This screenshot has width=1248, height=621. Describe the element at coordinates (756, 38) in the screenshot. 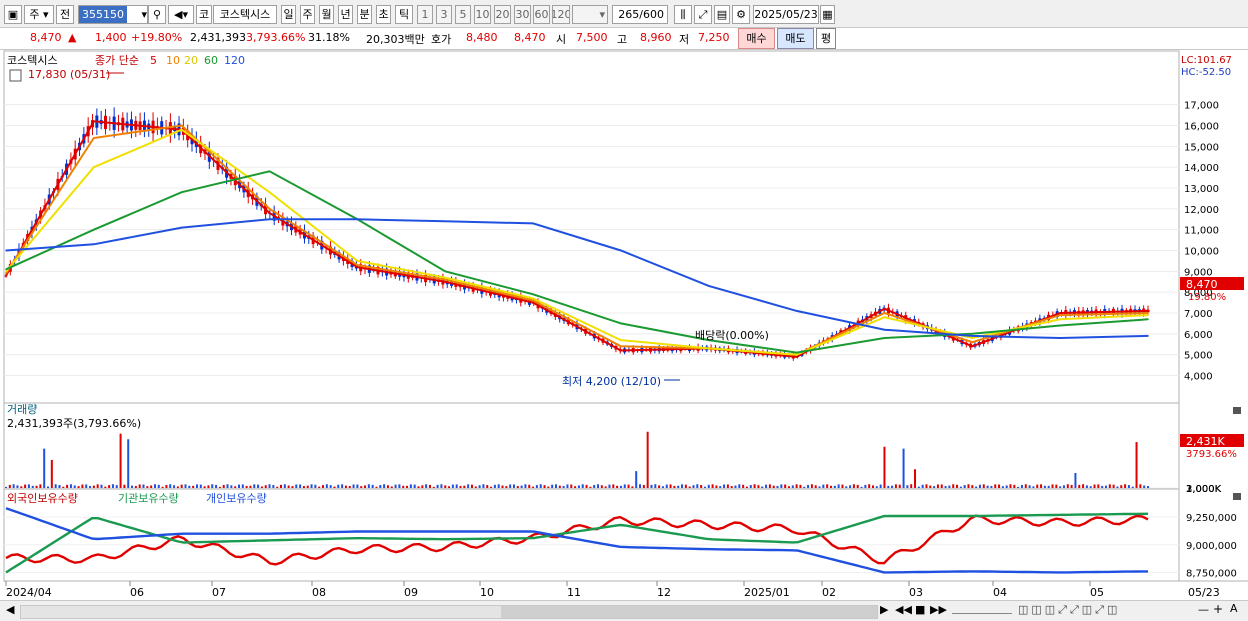

I see `buy-button: 매수` at that location.